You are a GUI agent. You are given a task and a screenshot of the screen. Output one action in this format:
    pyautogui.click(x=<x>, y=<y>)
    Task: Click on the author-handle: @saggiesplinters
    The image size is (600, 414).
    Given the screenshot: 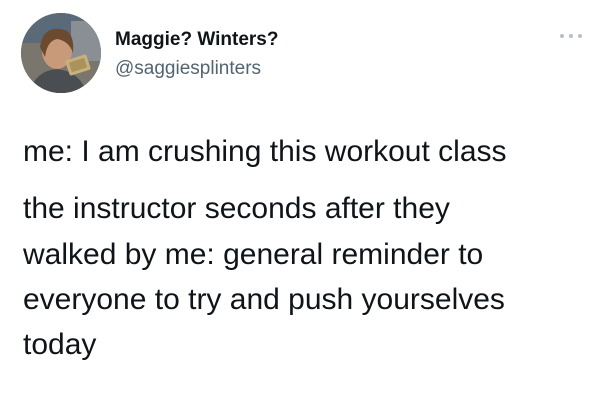 What is the action you would take?
    pyautogui.click(x=188, y=69)
    